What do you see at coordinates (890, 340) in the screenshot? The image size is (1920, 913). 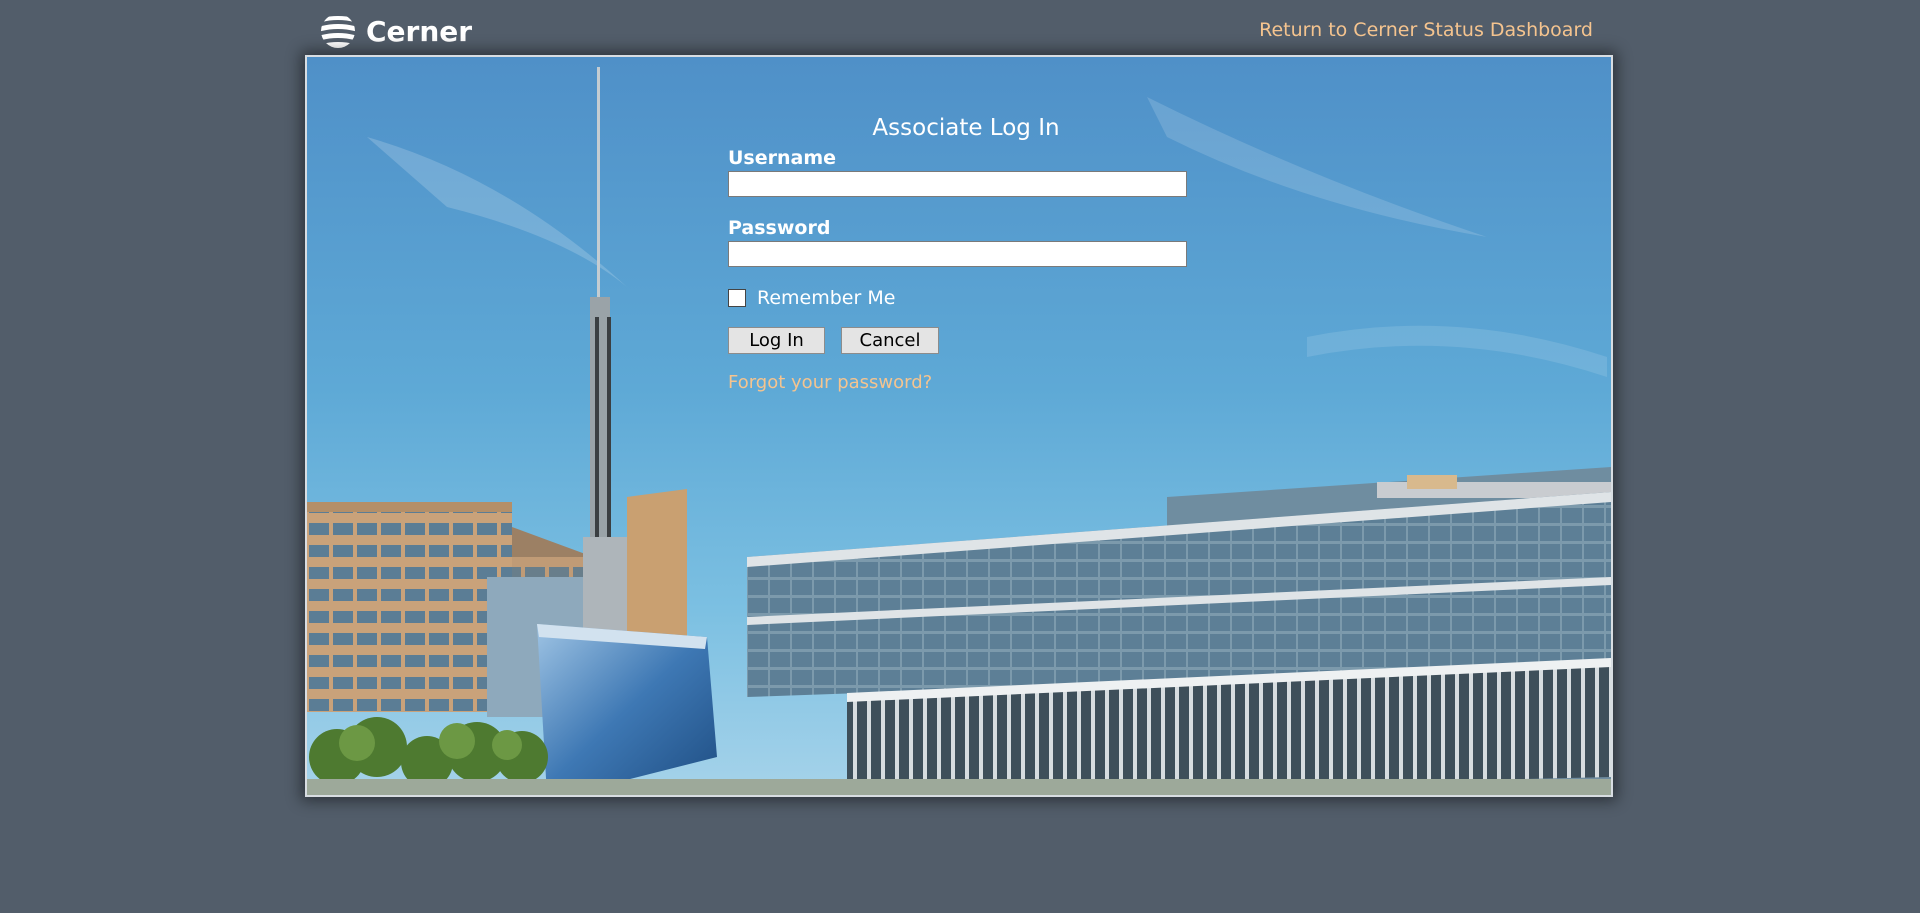 I see `cancel-button: Cancel` at bounding box center [890, 340].